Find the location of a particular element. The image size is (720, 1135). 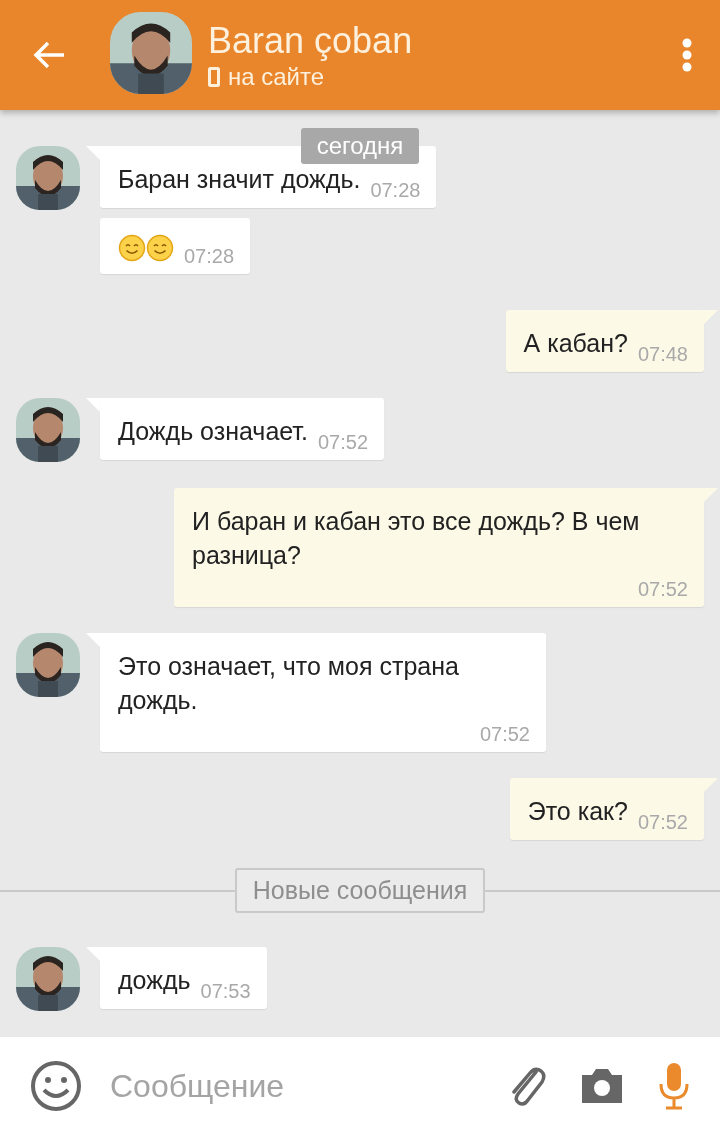

message-text: дождь is located at coordinates (154, 980).